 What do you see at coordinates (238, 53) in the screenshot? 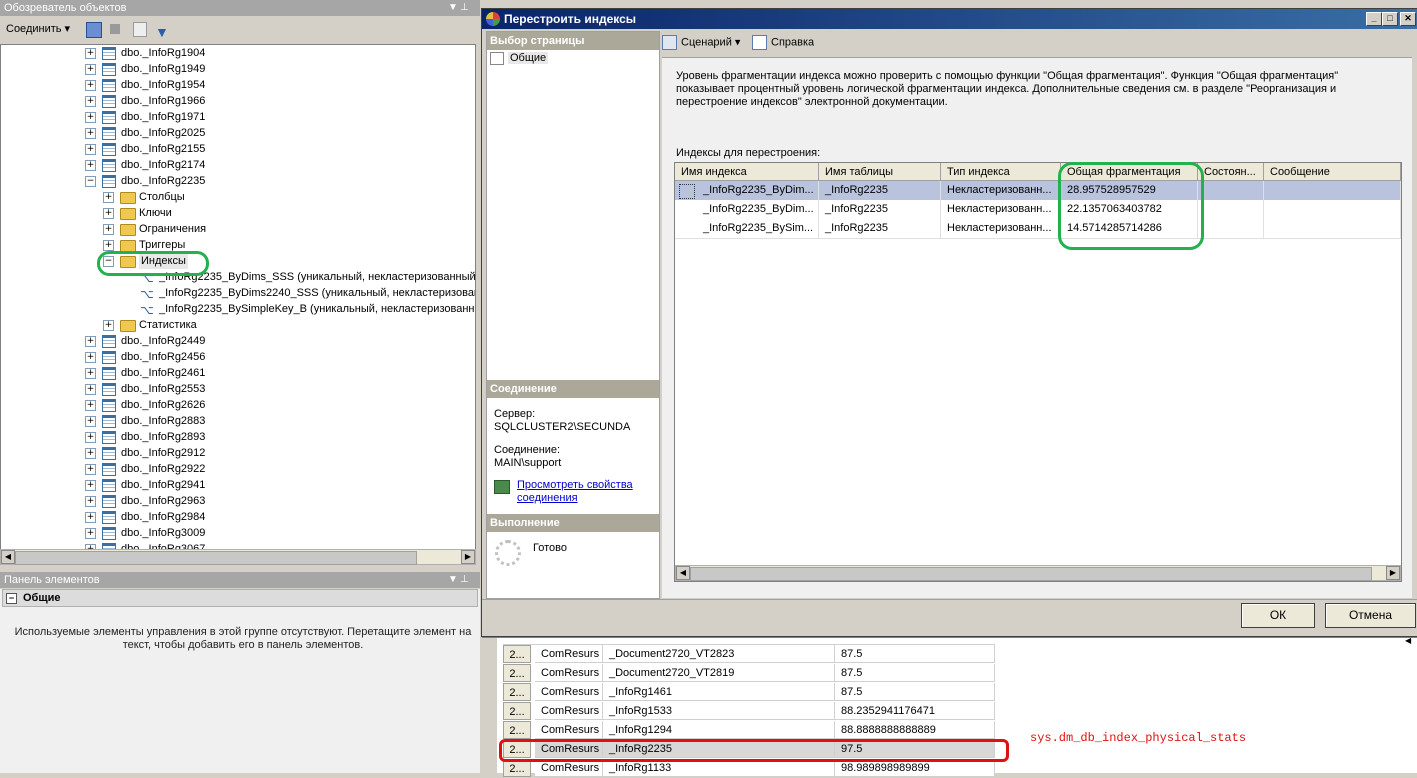
I see `tree-node: + dbo._InfoRg1904` at bounding box center [238, 53].